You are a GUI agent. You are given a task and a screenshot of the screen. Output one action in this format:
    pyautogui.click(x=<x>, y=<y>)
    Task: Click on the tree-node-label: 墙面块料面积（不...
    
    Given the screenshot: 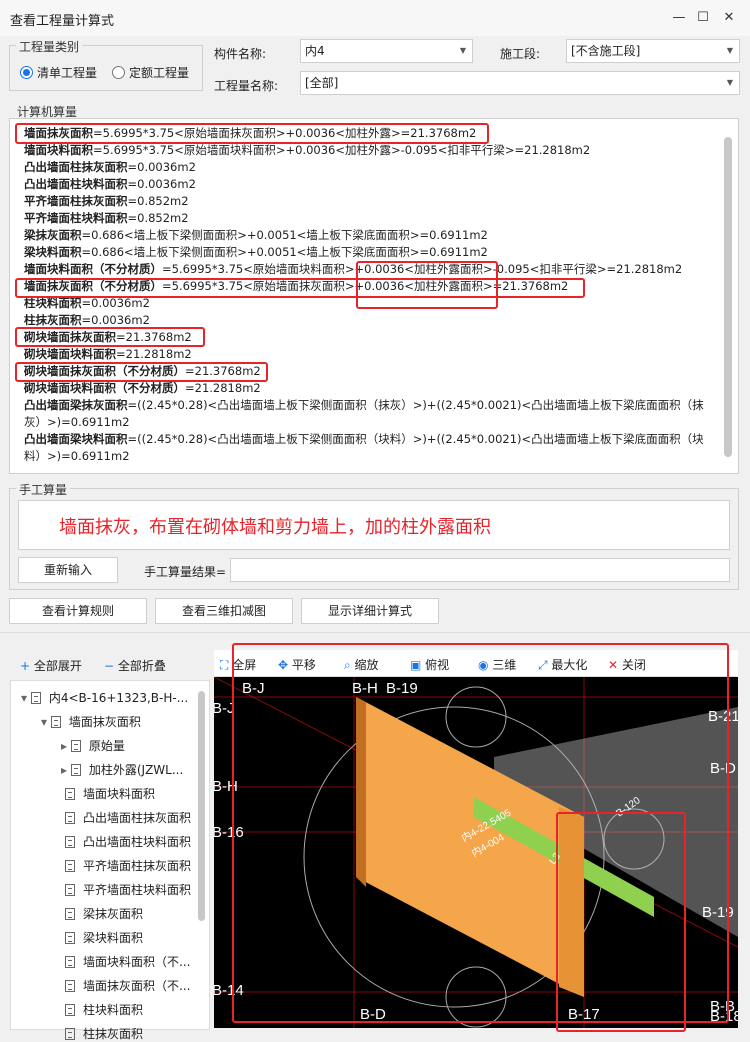 What is the action you would take?
    pyautogui.click(x=137, y=962)
    